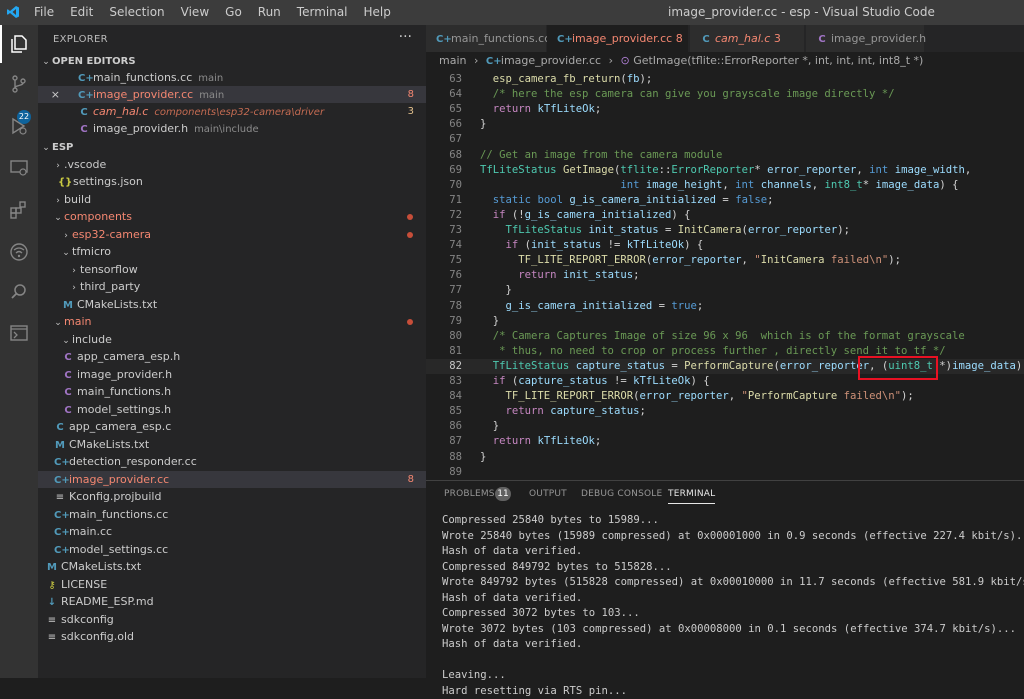 The width and height of the screenshot is (1024, 699). I want to click on cpp-file-icon: C+, so click(442, 39).